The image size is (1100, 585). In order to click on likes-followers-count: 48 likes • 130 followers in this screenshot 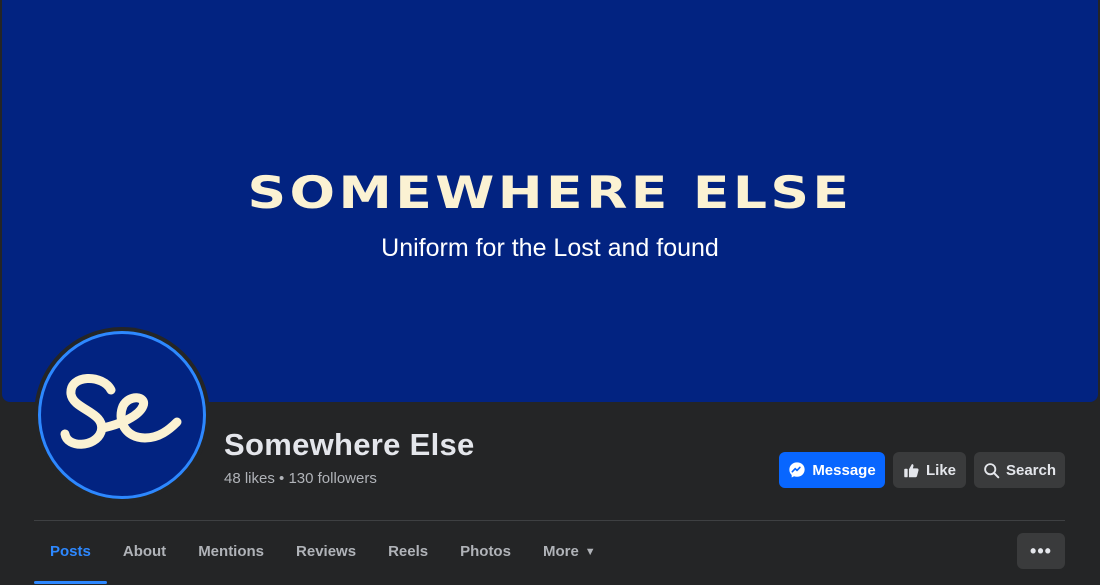, I will do `click(300, 478)`.